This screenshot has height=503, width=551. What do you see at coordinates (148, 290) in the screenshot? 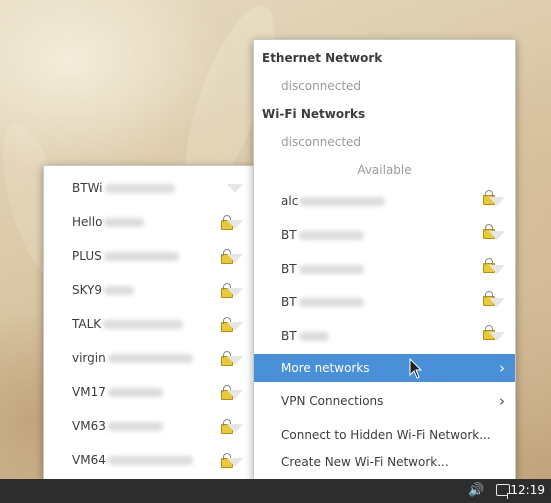
I see `network-item: SKY9` at bounding box center [148, 290].